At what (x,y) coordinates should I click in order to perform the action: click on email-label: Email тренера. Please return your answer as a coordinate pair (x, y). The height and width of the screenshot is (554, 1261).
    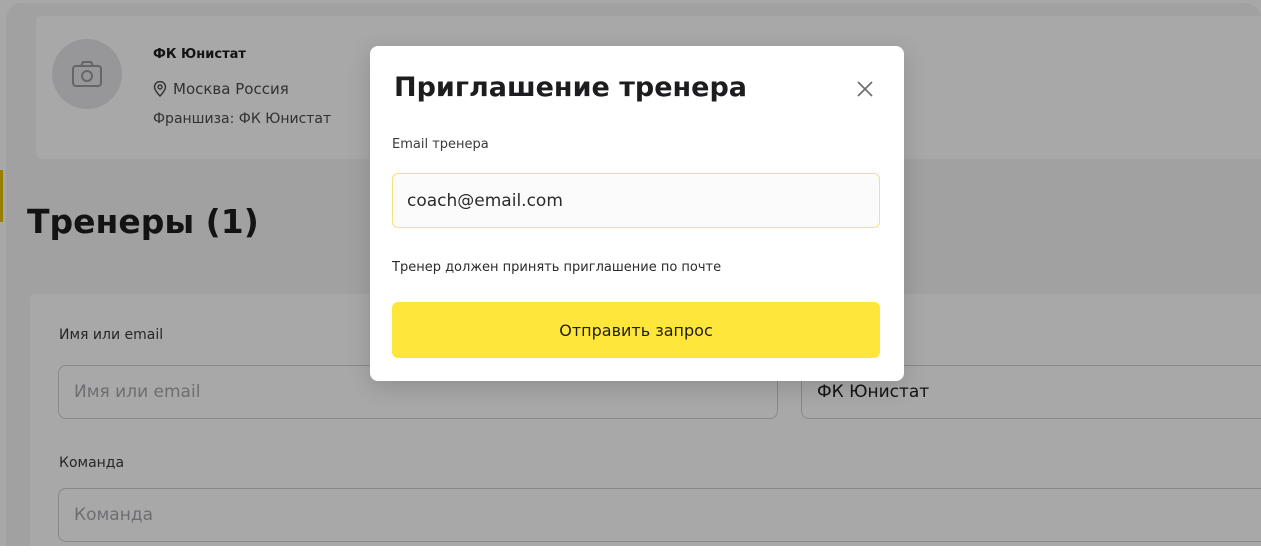
    Looking at the image, I should click on (440, 144).